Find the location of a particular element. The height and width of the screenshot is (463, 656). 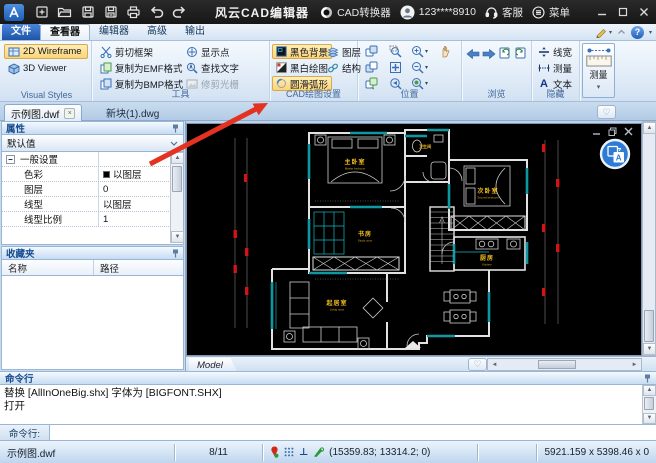

canvas-horizontal-scrollbar: ◄ ► is located at coordinates (564, 364).